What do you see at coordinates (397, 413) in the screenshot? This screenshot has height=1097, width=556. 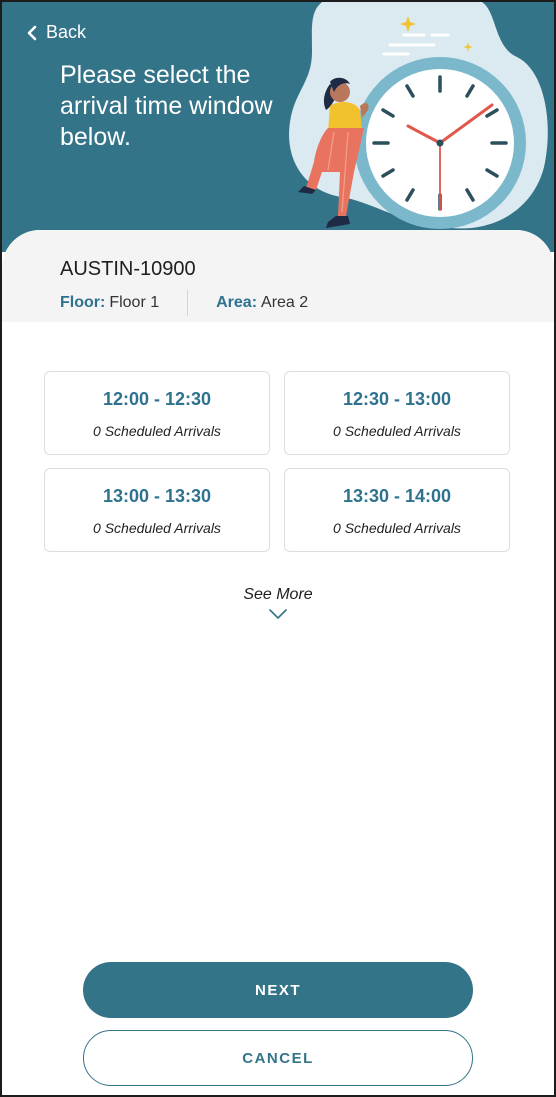 I see `time-slot: 12:30 - 13:00 0 Scheduled Arrivals` at bounding box center [397, 413].